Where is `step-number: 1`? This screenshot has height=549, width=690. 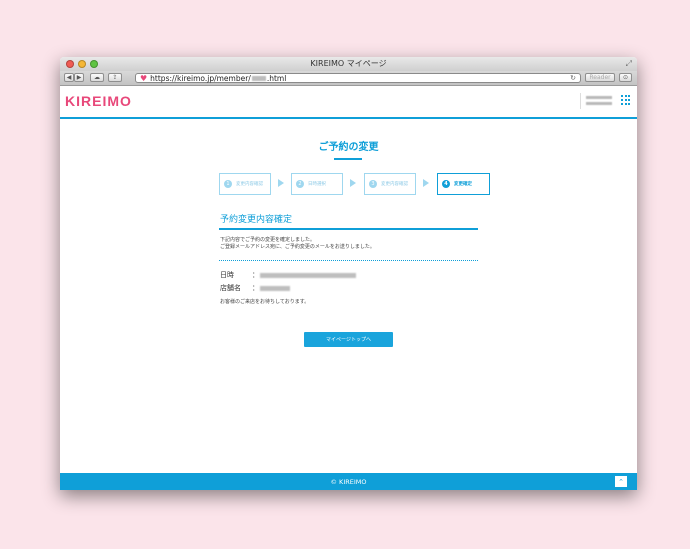 step-number: 1 is located at coordinates (228, 184).